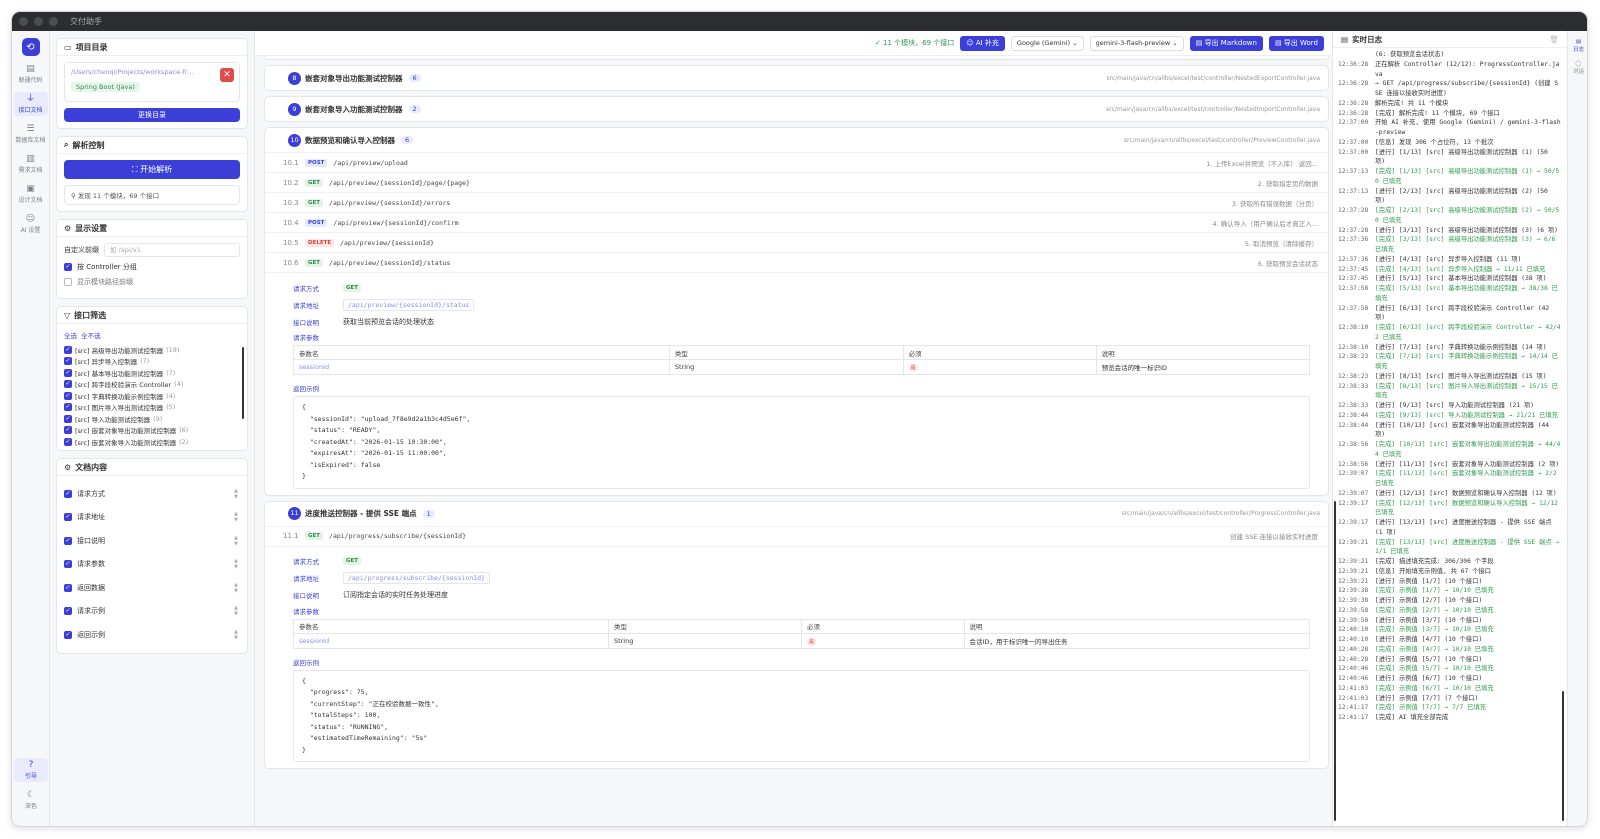 The height and width of the screenshot is (839, 1600). I want to click on export-word-button: ▤ 导出 Word, so click(1296, 43).